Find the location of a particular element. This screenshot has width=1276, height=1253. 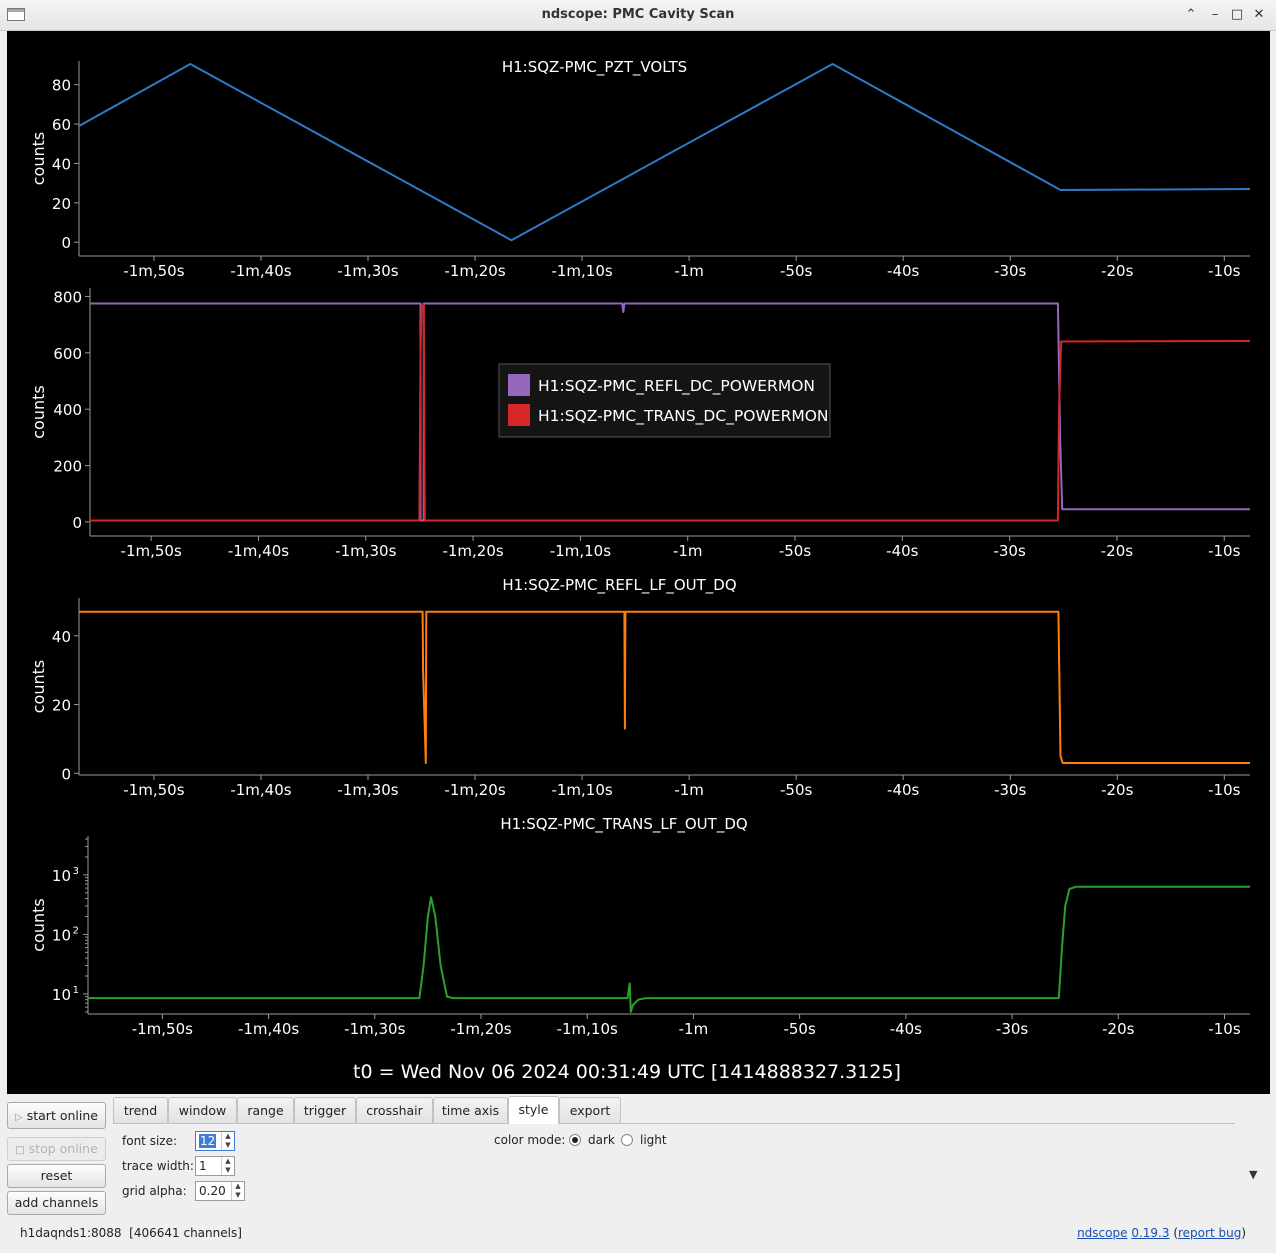

dark-label: dark is located at coordinates (601, 1140).